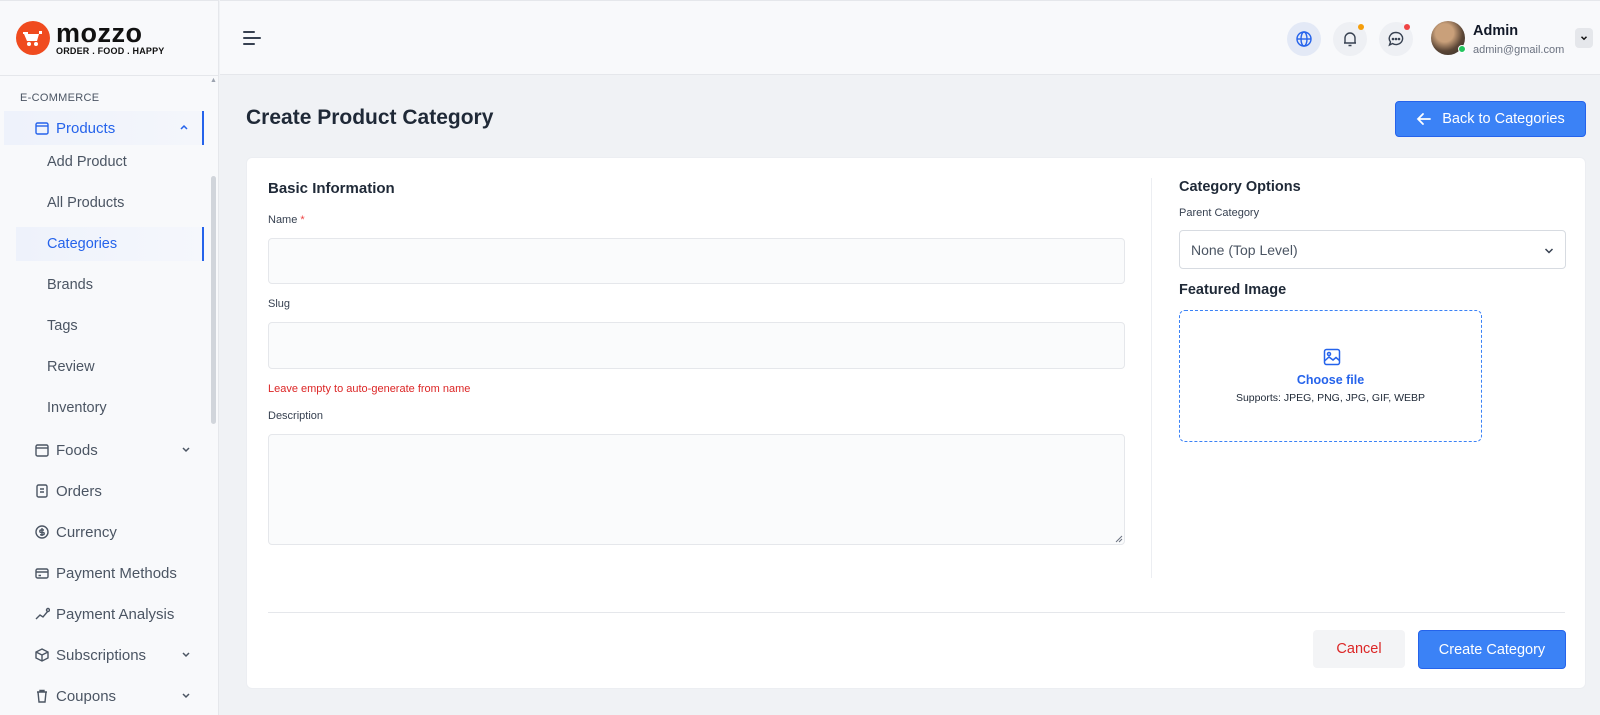  What do you see at coordinates (1407, 27) in the screenshot?
I see `message-dot` at bounding box center [1407, 27].